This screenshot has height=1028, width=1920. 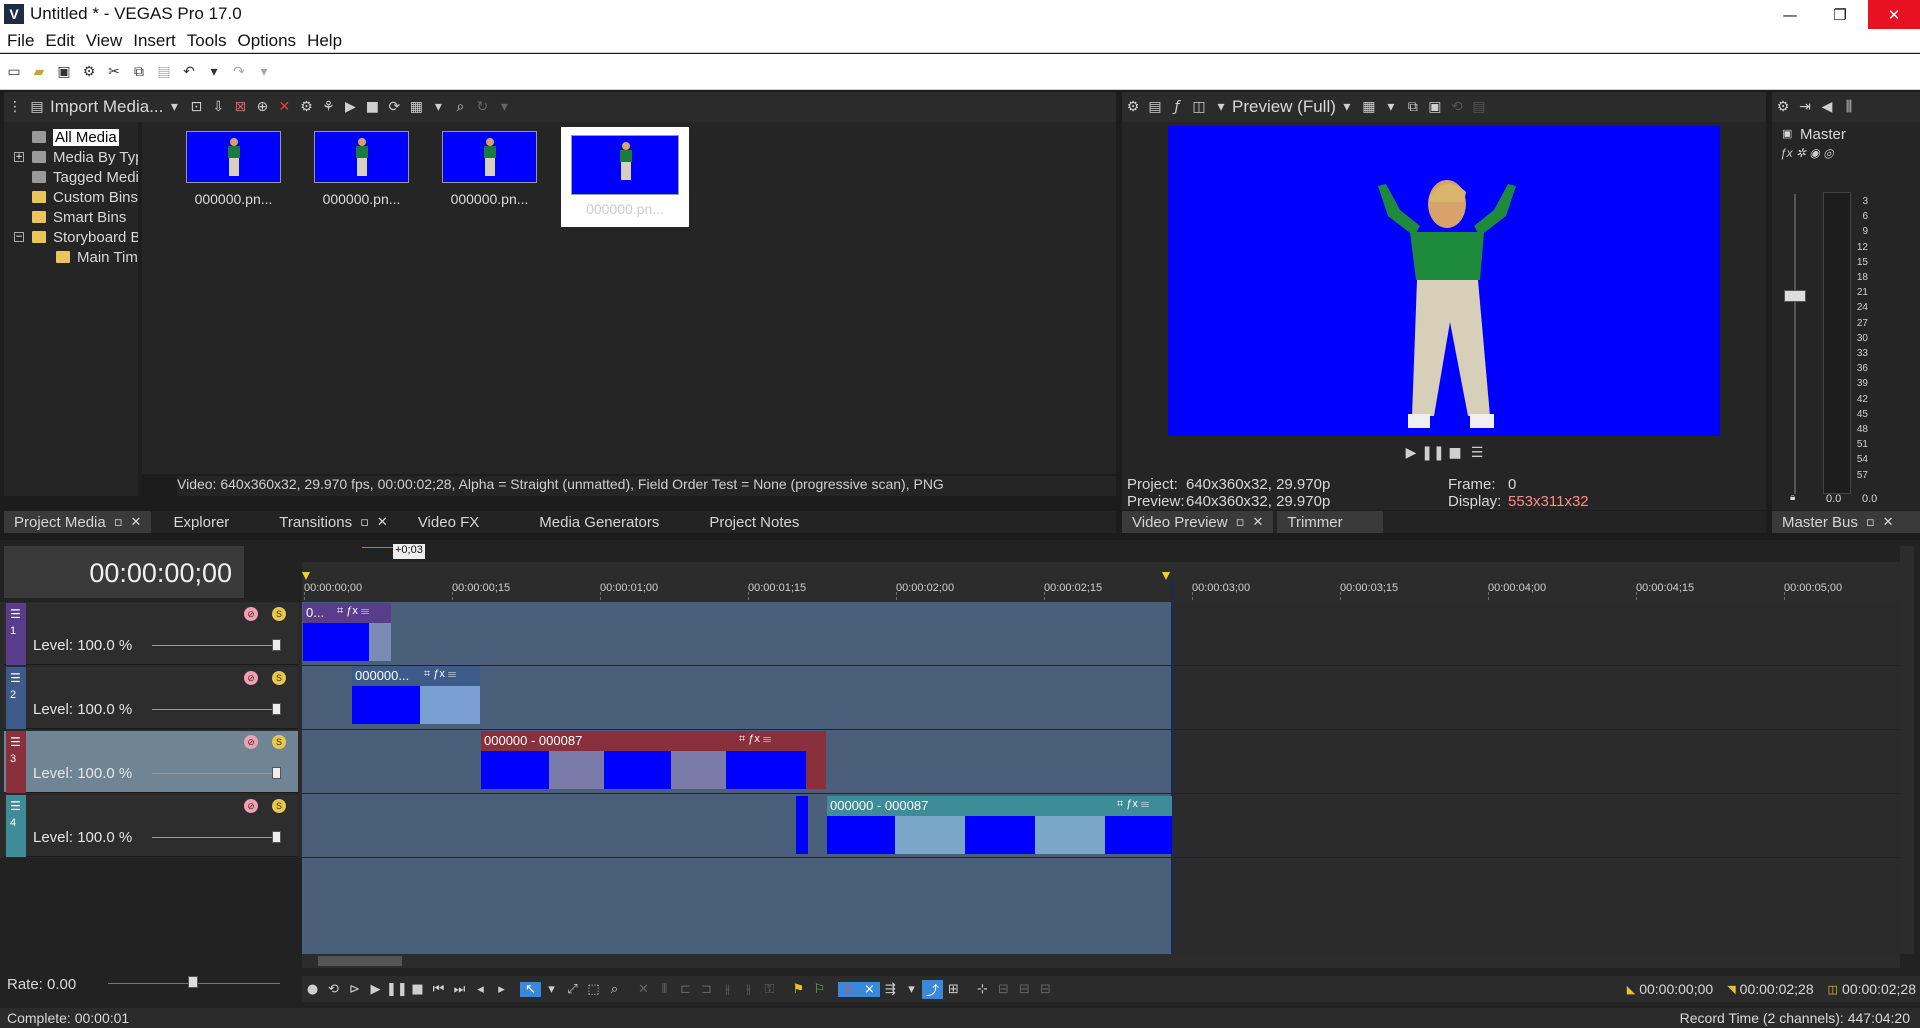 What do you see at coordinates (1777, 989) in the screenshot?
I see `selection-end-time: 00:00:02;28` at bounding box center [1777, 989].